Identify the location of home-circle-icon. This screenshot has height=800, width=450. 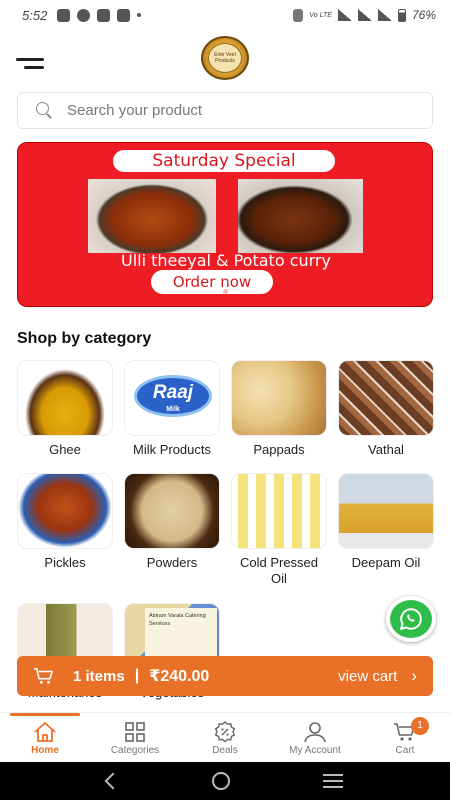
(220, 781).